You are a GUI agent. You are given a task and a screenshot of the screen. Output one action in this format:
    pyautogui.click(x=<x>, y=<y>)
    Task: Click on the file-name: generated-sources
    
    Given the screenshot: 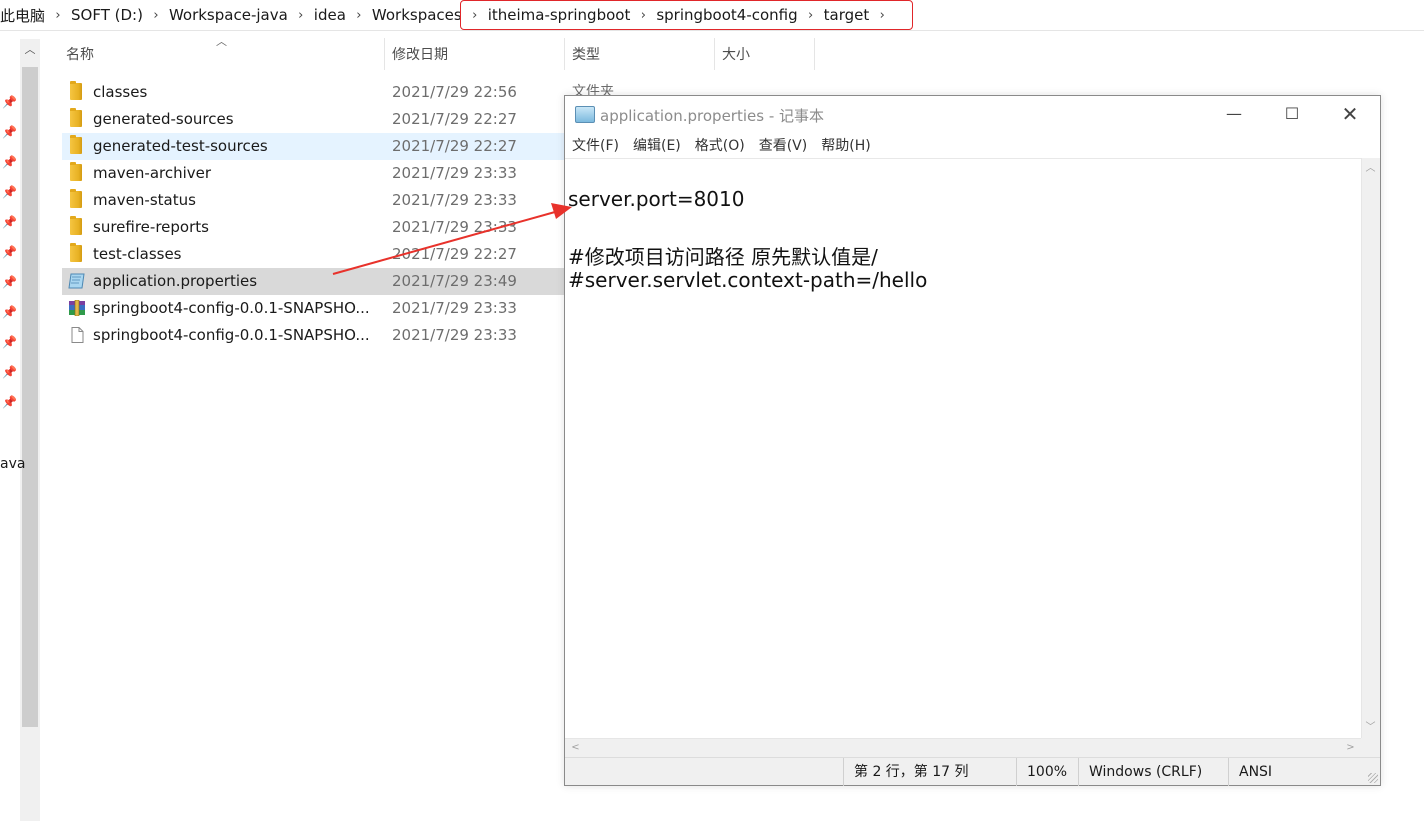 What is the action you would take?
    pyautogui.click(x=163, y=119)
    